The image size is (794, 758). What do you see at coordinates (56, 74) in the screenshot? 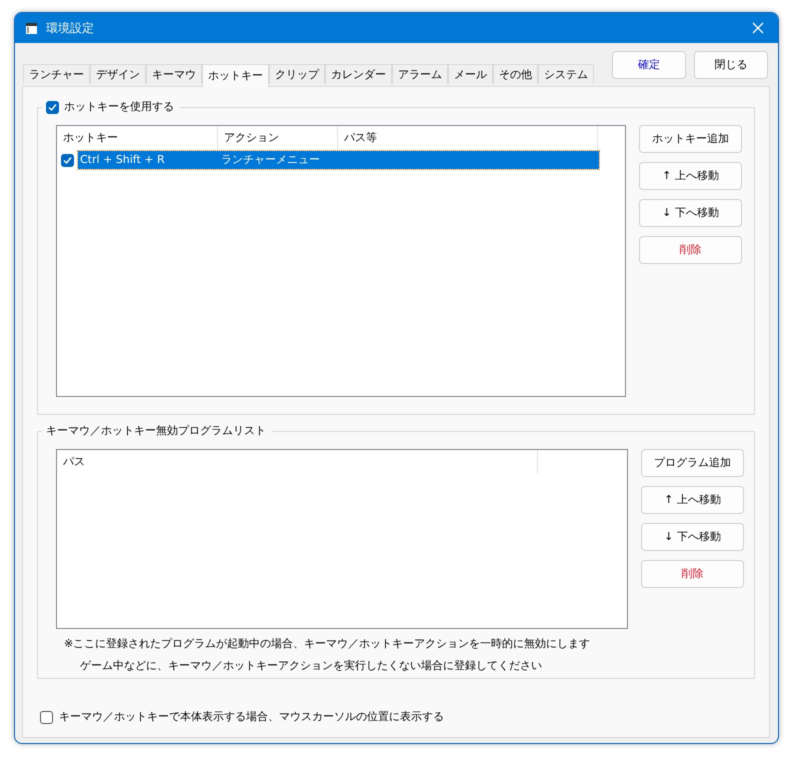
I see `tab: ランチャー` at bounding box center [56, 74].